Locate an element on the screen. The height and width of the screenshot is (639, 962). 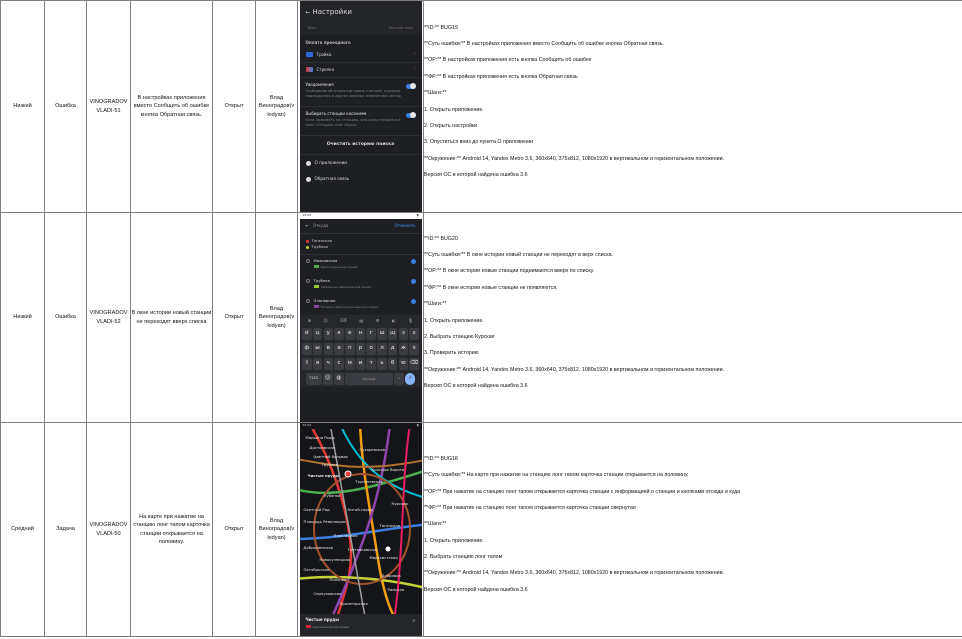
station-item: Маяковская Замоскворецкая линия is located at coordinates (361, 265).